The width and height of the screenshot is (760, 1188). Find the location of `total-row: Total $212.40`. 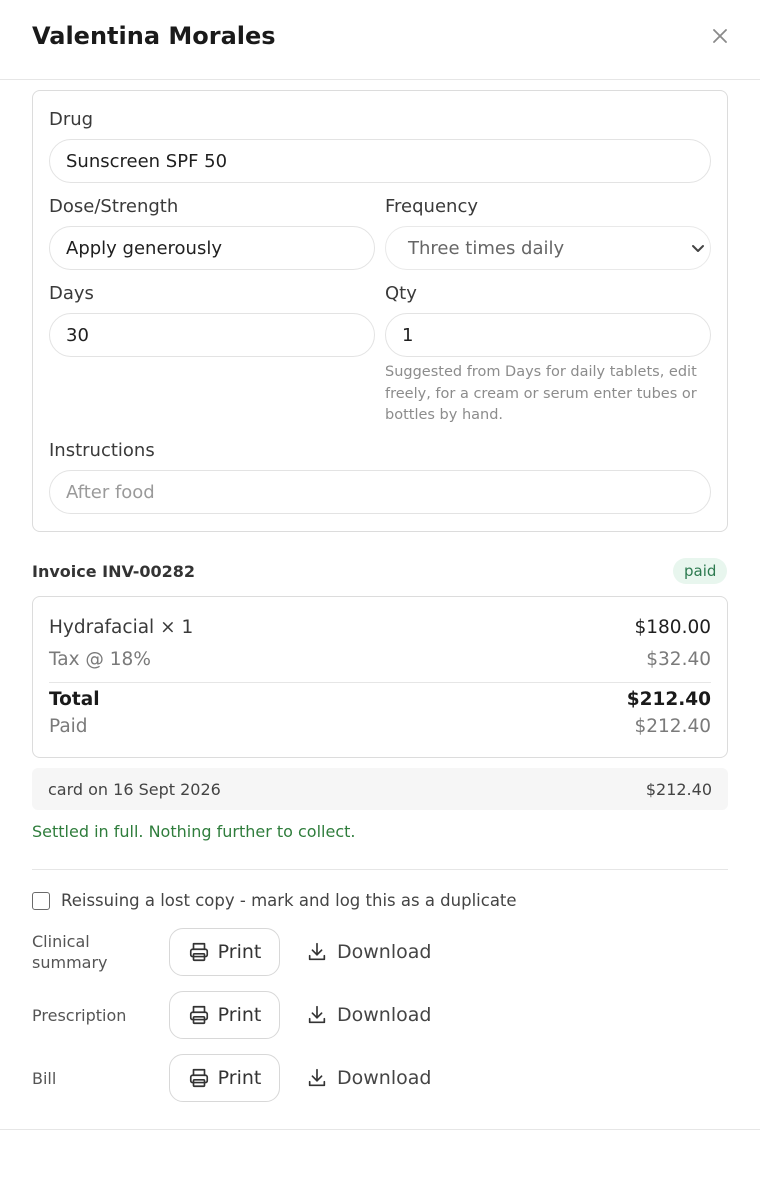

total-row: Total $212.40 is located at coordinates (380, 699).